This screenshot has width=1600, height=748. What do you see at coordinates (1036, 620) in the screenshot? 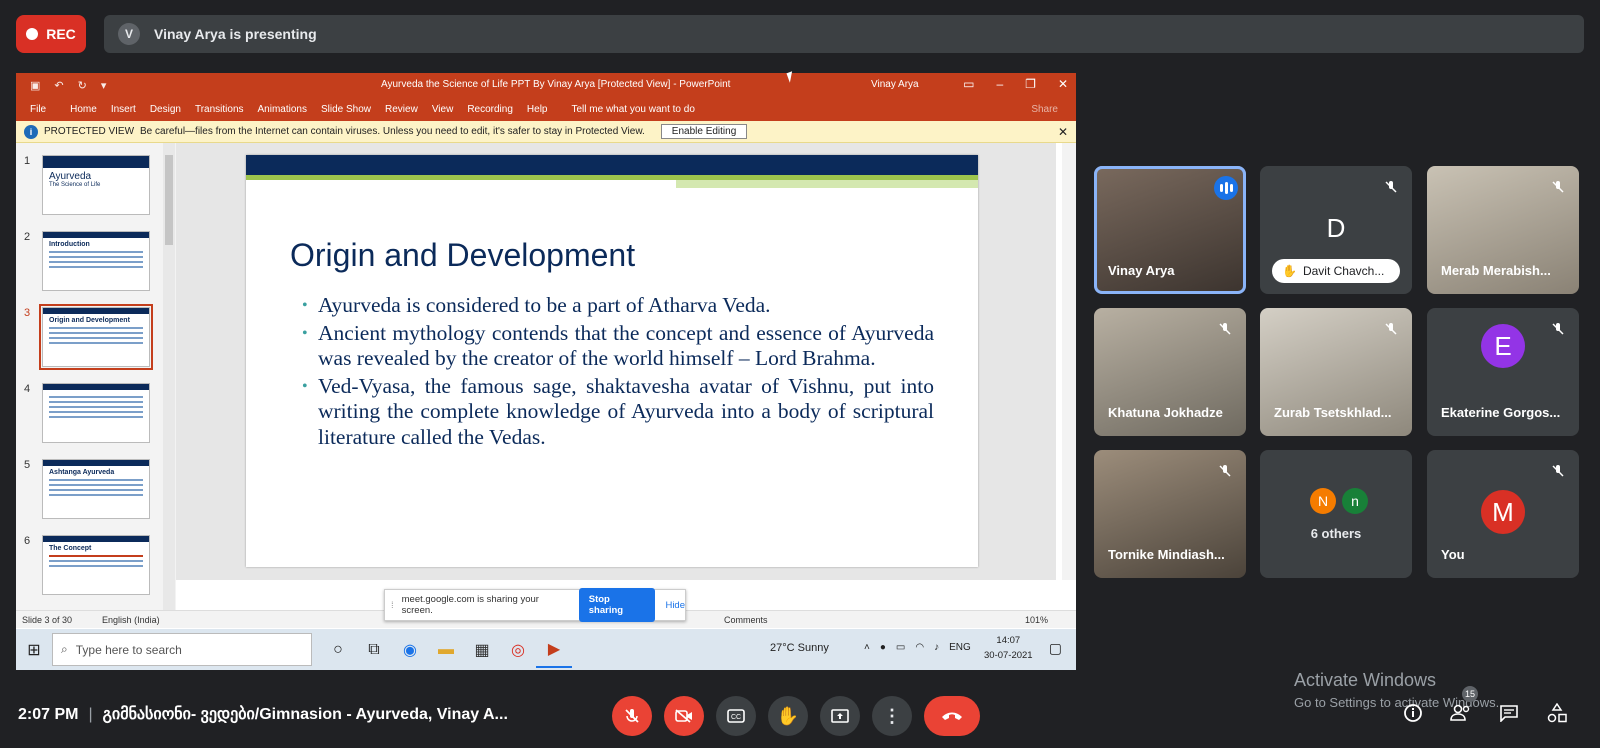
I see `zoom-level: 101%` at bounding box center [1036, 620].